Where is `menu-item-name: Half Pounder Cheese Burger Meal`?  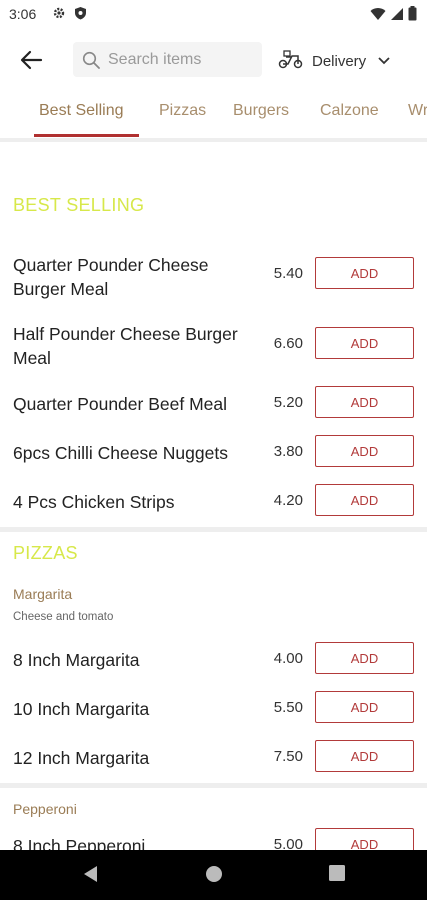
menu-item-name: Half Pounder Cheese Burger Meal is located at coordinates (125, 346).